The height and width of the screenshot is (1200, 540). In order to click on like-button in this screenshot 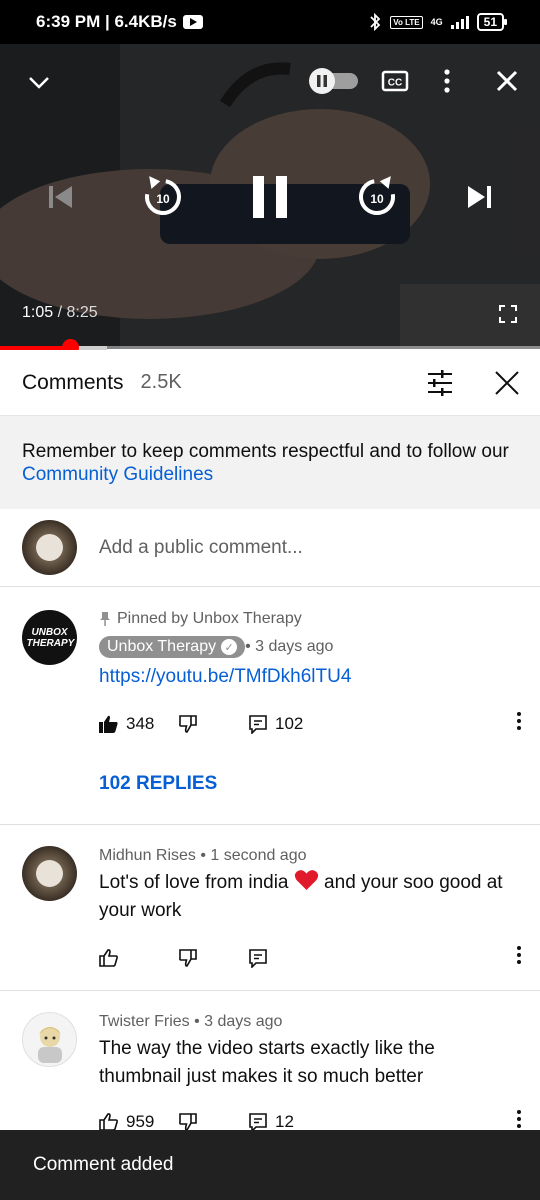, I will do `click(139, 958)`.